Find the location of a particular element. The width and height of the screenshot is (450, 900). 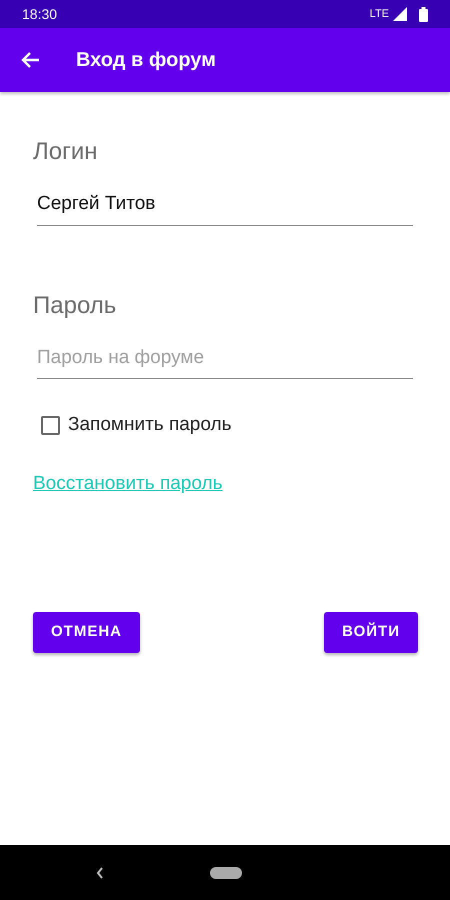

network-type: LTE is located at coordinates (379, 14).